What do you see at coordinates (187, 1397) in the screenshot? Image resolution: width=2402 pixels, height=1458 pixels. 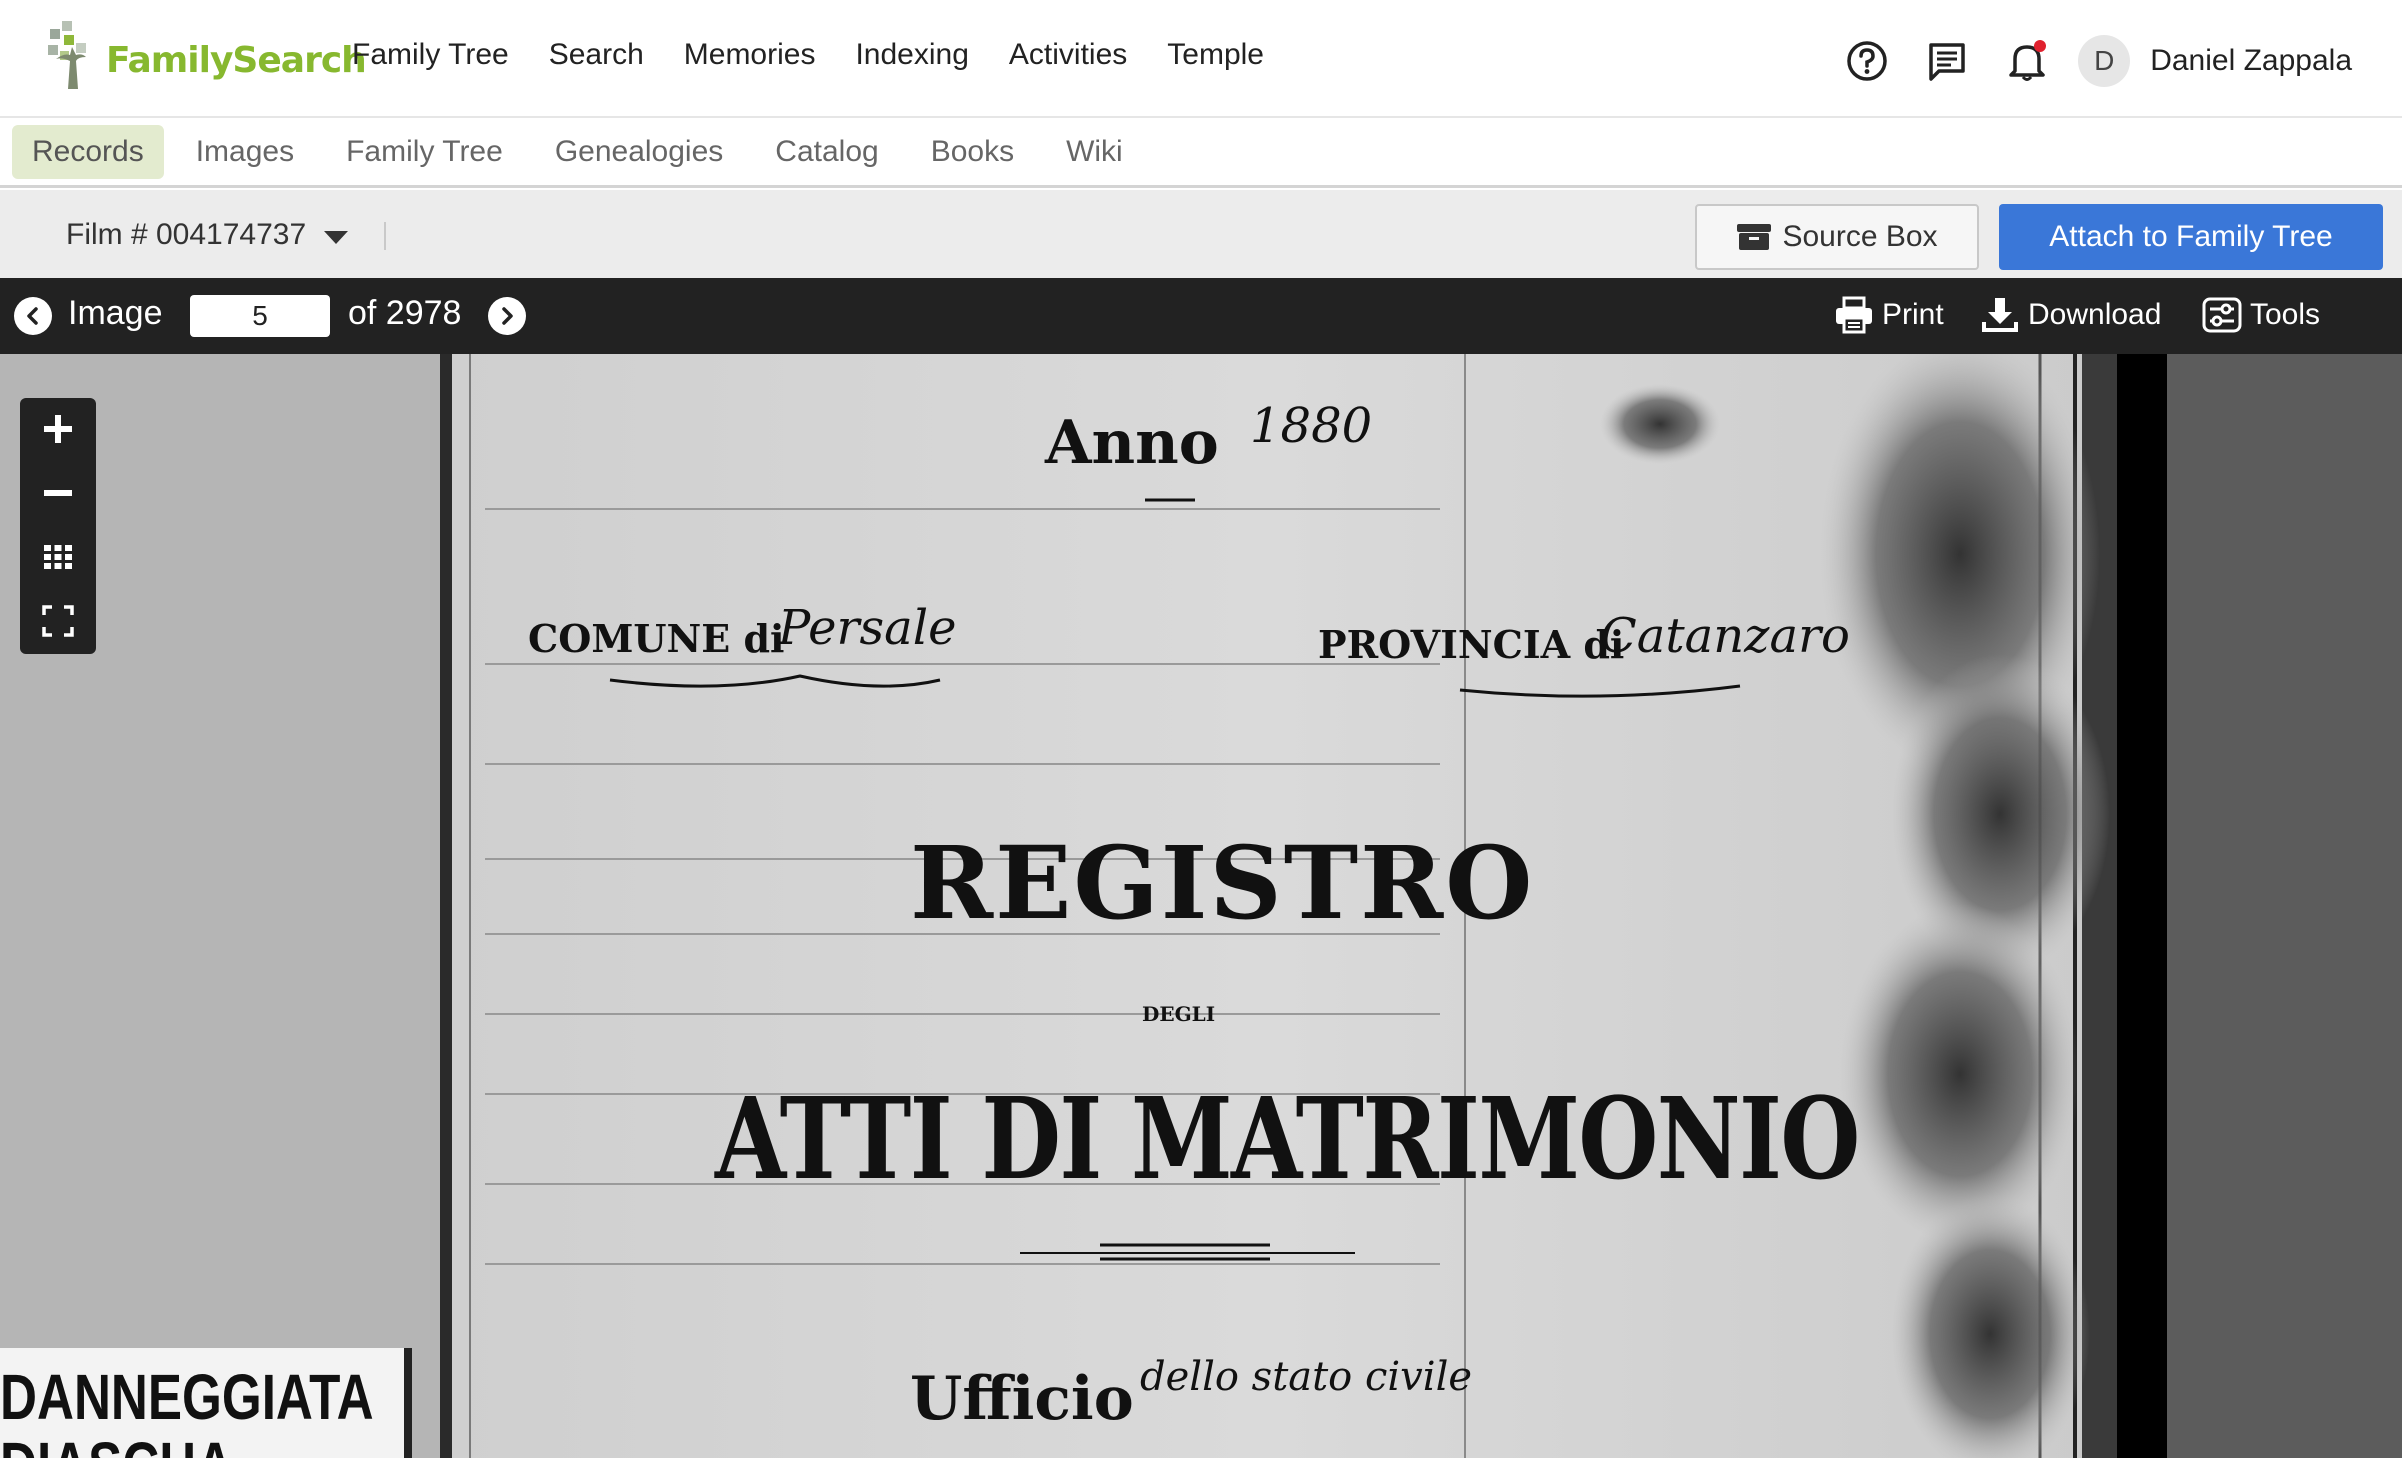 I see `damage-stamp-line1: DANNEGGIATA` at bounding box center [187, 1397].